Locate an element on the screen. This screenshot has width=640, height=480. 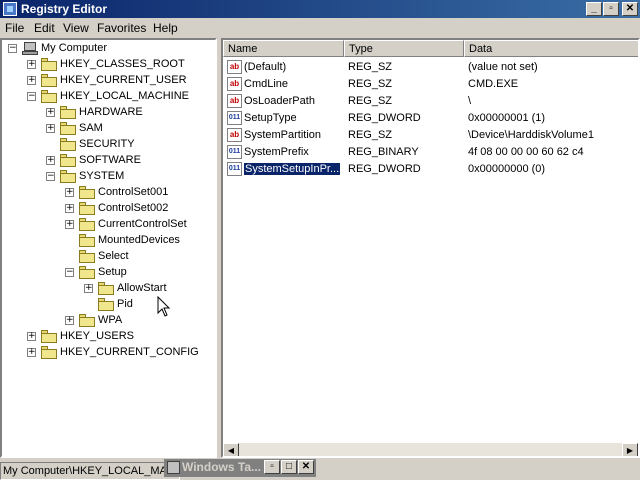
menu-view: View is located at coordinates (76, 28).